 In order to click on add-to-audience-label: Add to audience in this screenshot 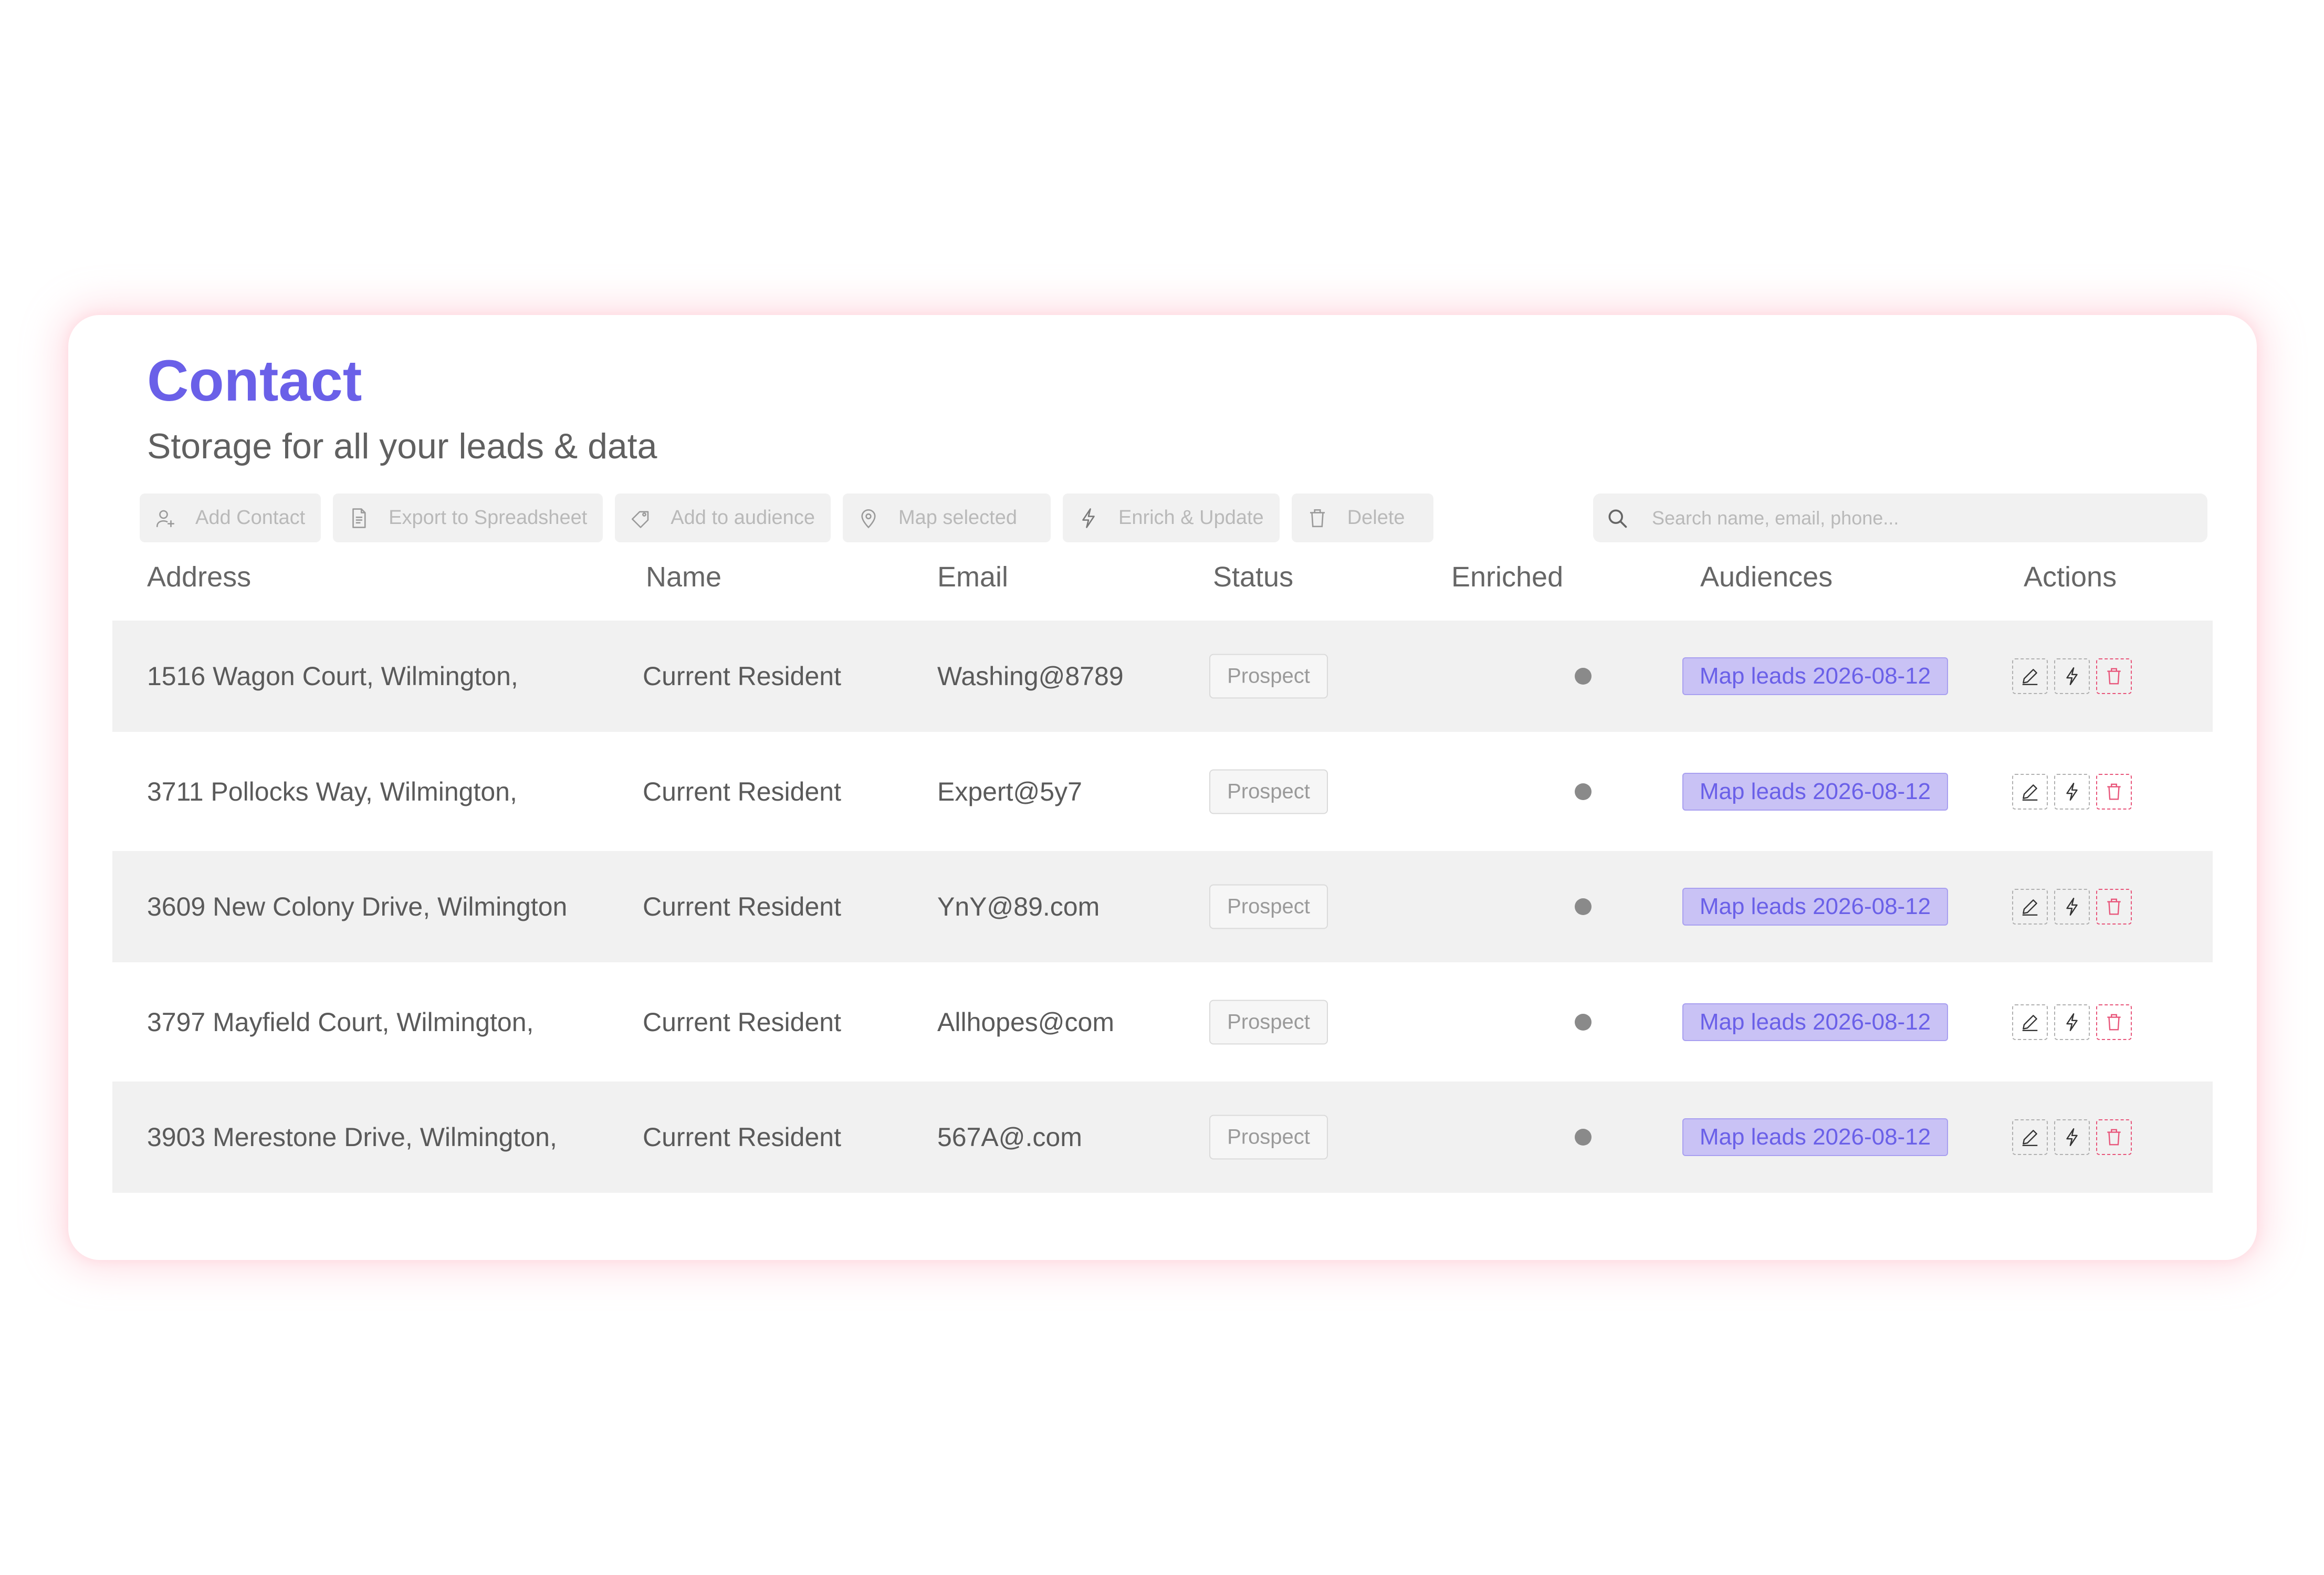, I will do `click(743, 518)`.